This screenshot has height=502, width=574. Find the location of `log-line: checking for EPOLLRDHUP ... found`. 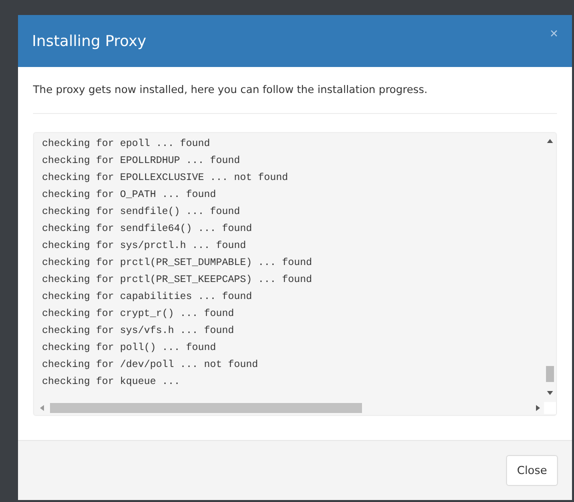

log-line: checking for EPOLLRDHUP ... found is located at coordinates (142, 161).